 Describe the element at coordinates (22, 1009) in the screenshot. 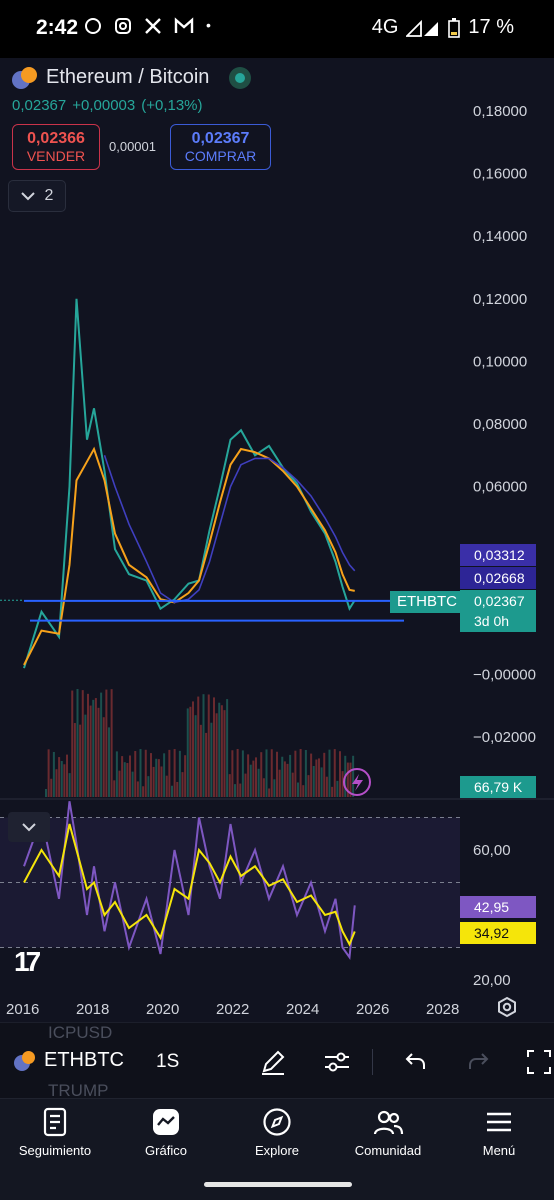

I see `time-axis-label: 2016` at that location.